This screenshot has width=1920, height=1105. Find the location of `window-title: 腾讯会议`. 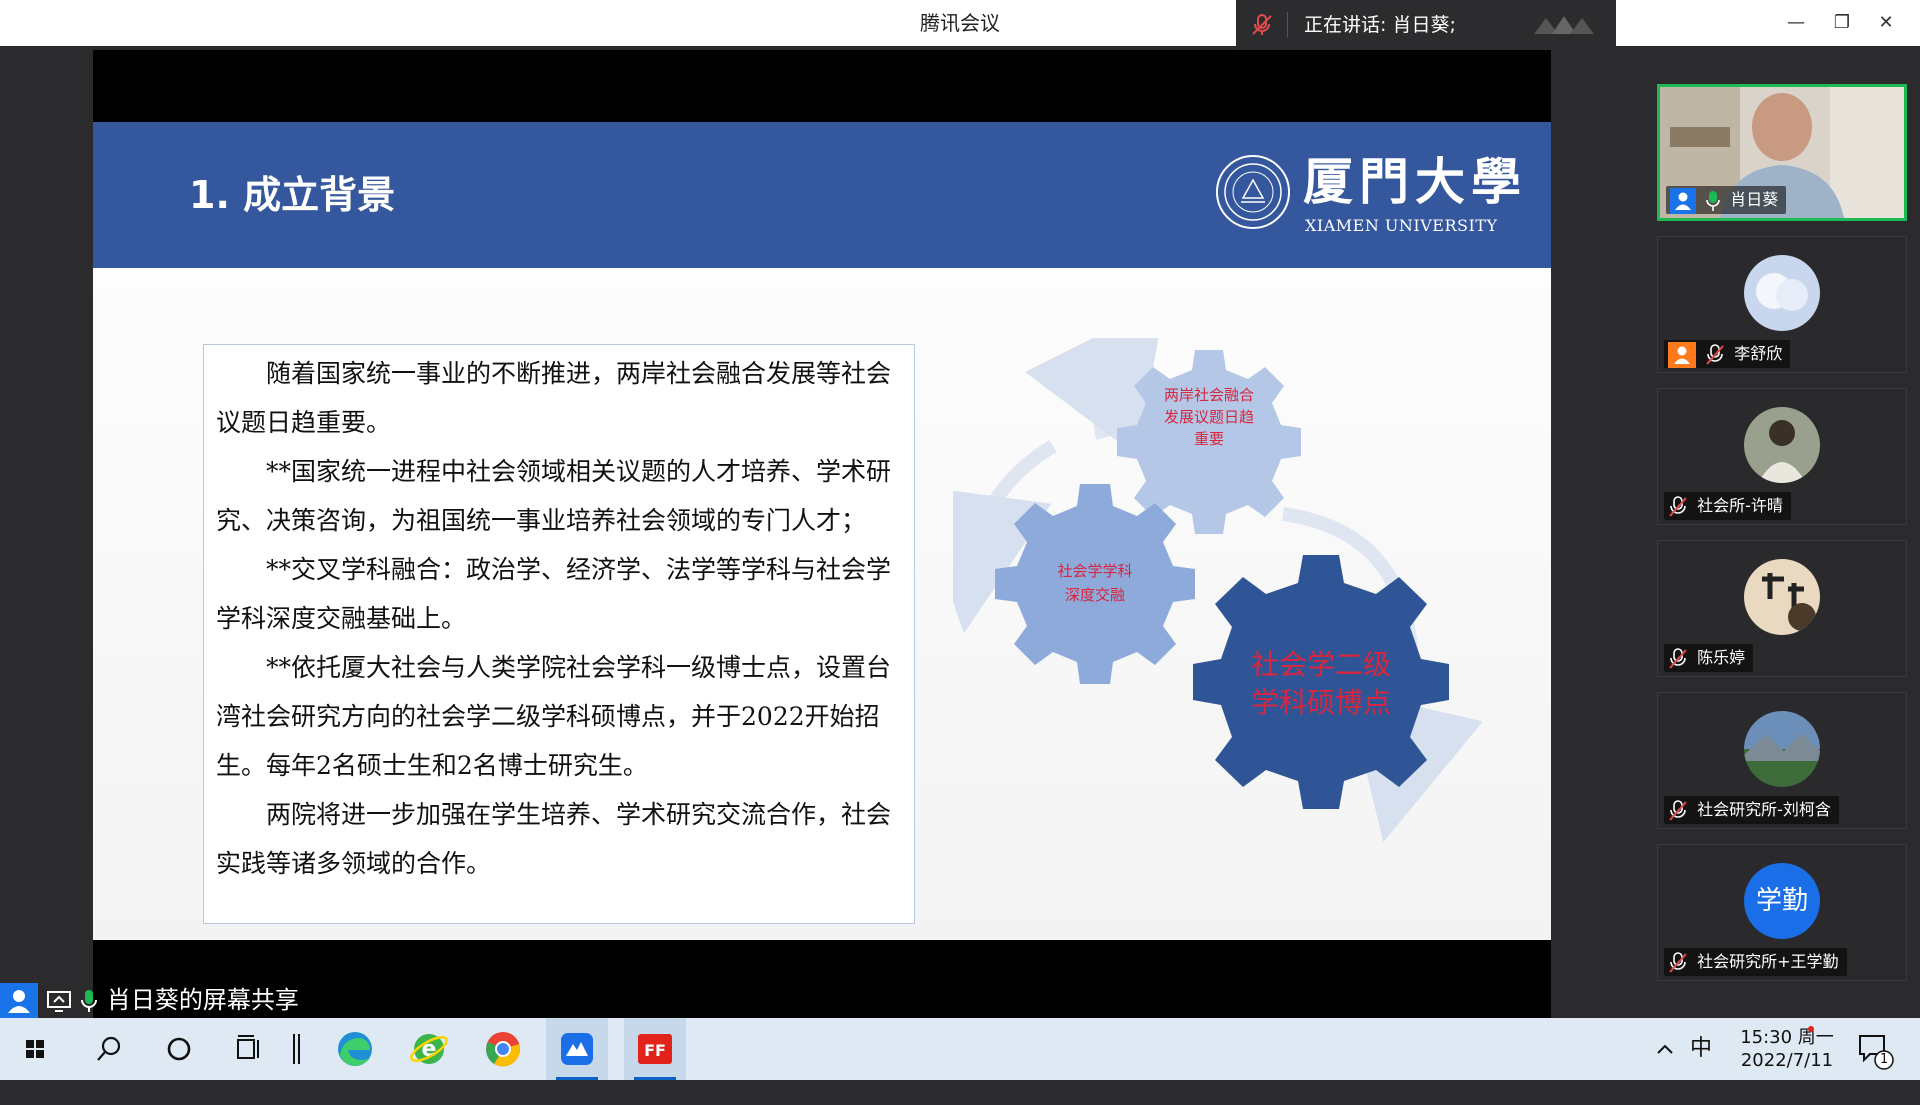

window-title: 腾讯会议 is located at coordinates (960, 23).